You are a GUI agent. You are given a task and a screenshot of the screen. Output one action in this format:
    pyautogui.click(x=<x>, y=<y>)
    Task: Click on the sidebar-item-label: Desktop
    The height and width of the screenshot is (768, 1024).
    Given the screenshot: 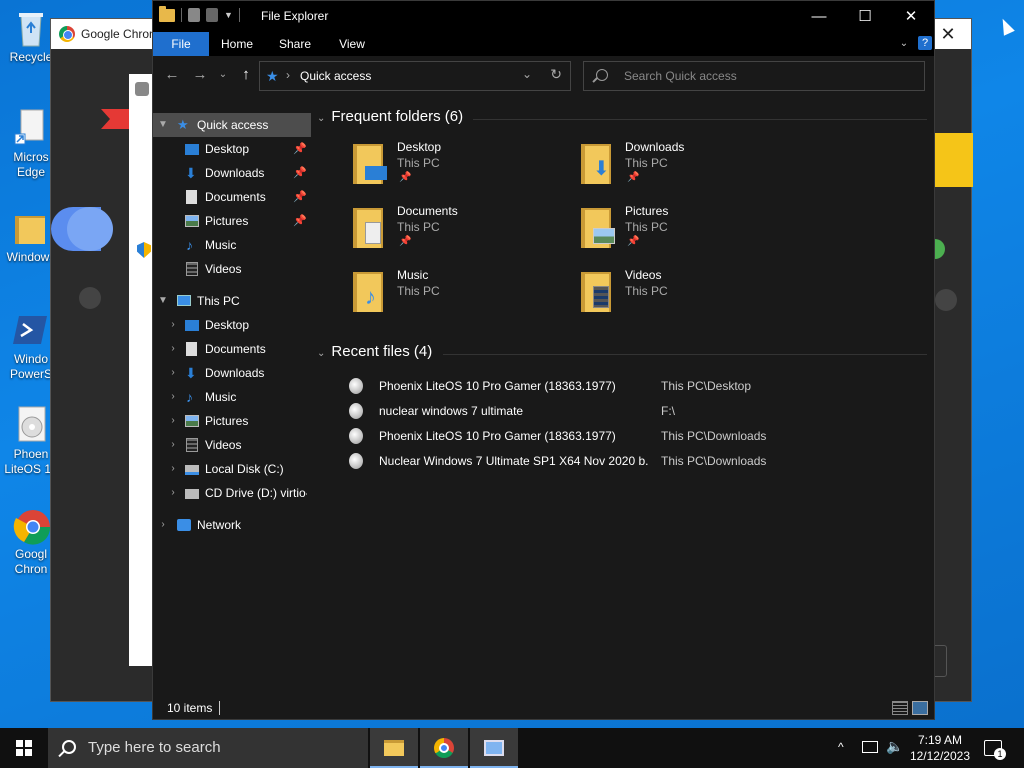 What is the action you would take?
    pyautogui.click(x=227, y=325)
    